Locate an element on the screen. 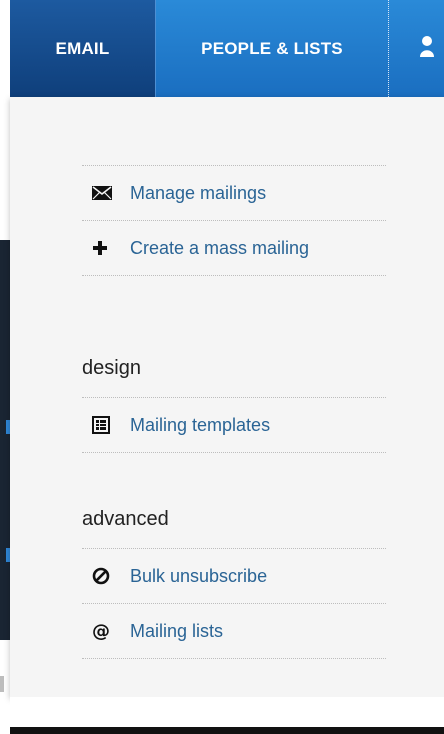 This screenshot has height=734, width=444. menu-item-label: Manage mailings is located at coordinates (198, 192).